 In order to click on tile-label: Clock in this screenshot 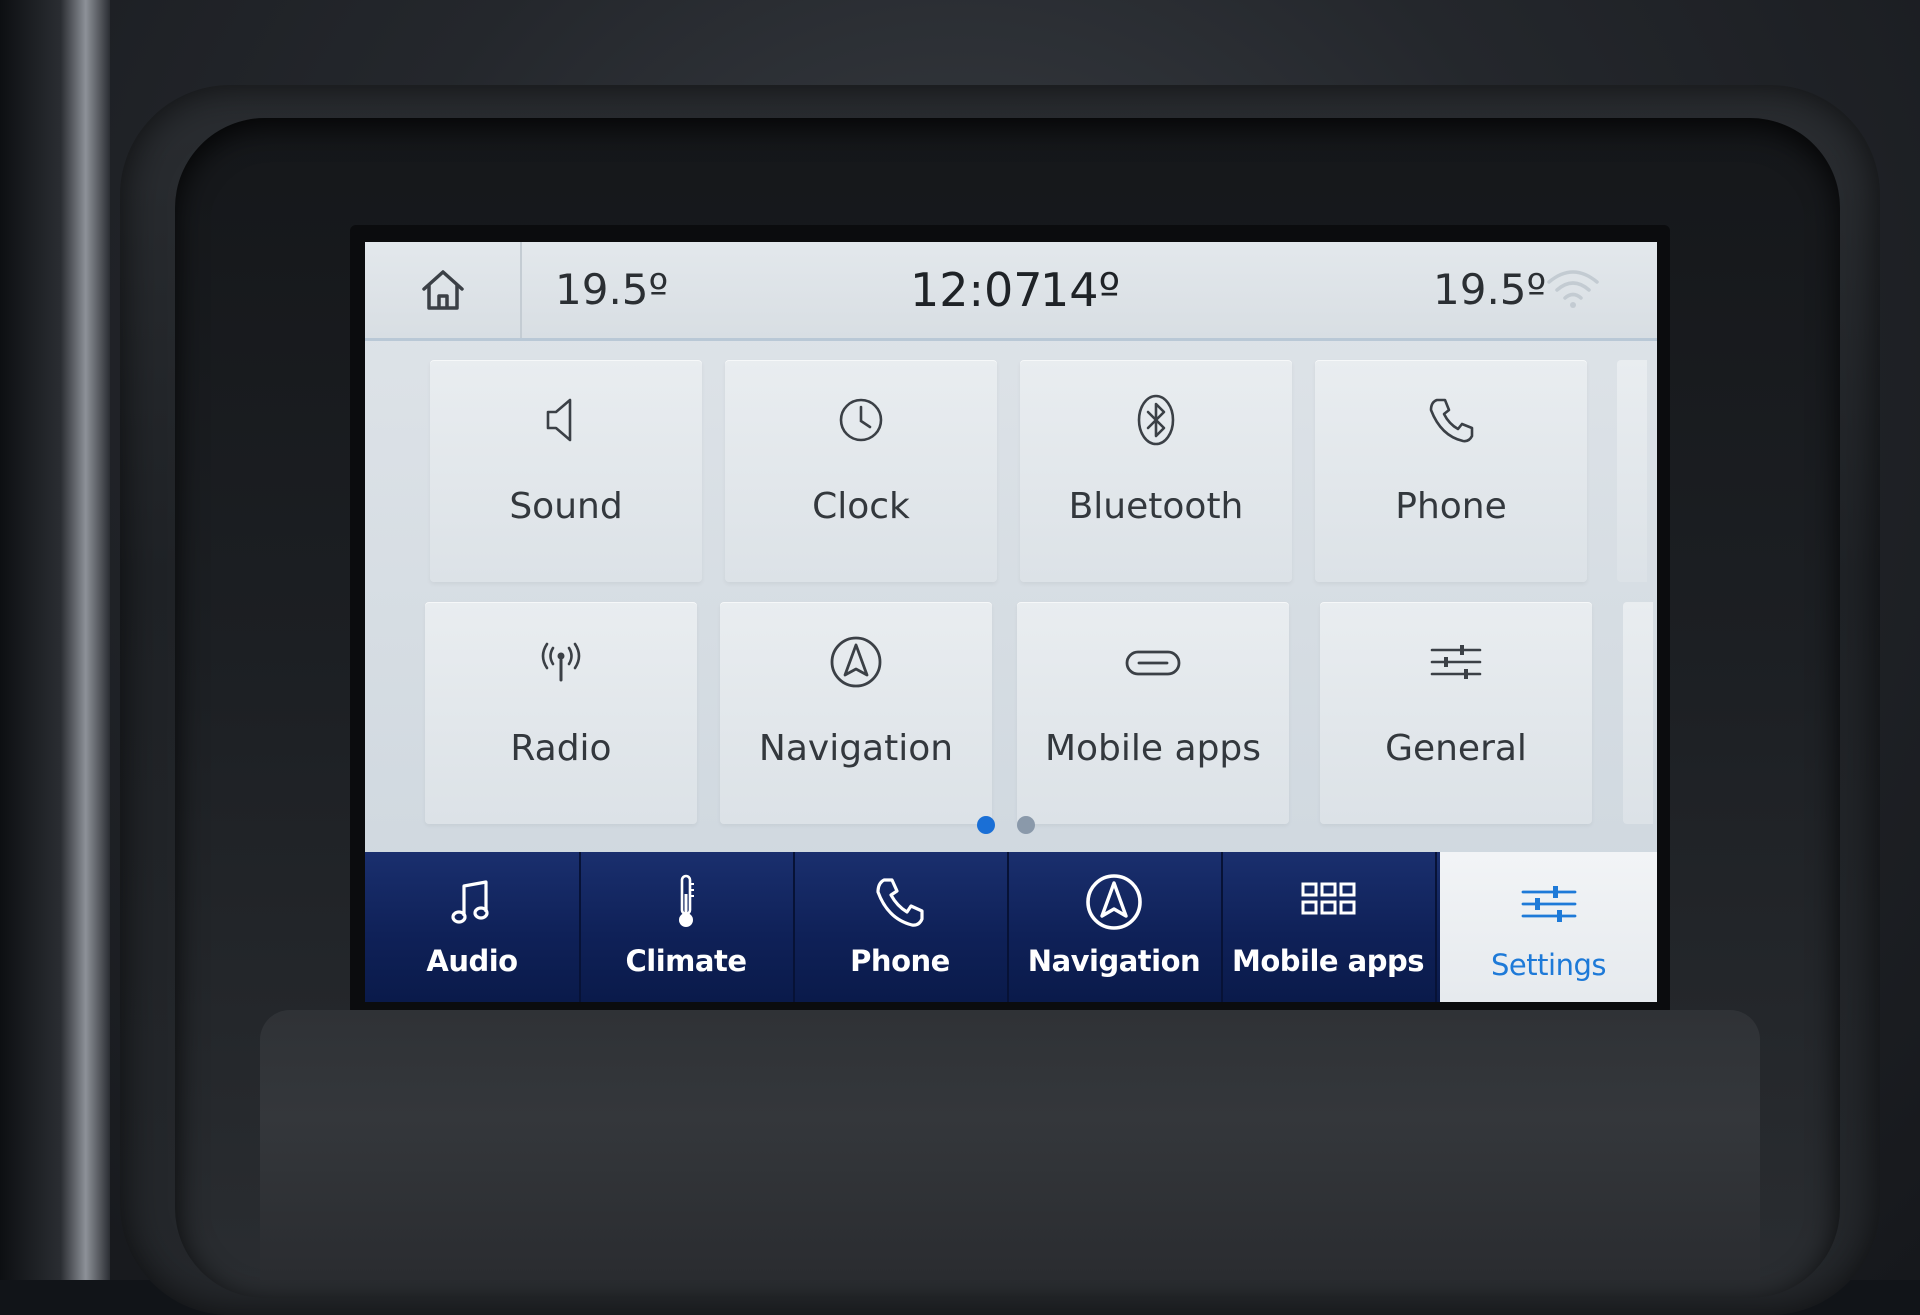, I will do `click(861, 506)`.